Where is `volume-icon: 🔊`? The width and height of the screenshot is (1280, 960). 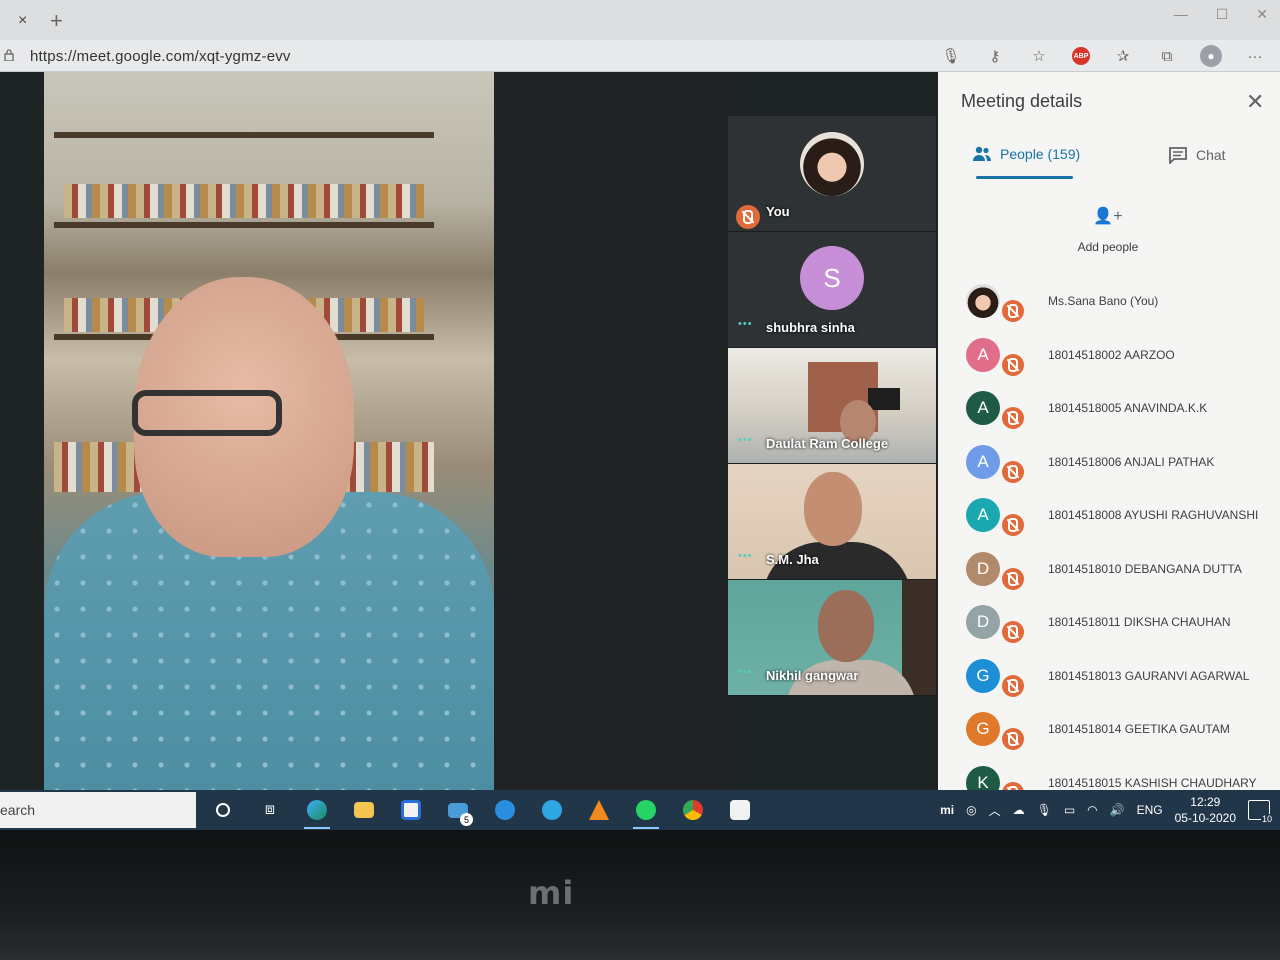
volume-icon: 🔊 is located at coordinates (1117, 810).